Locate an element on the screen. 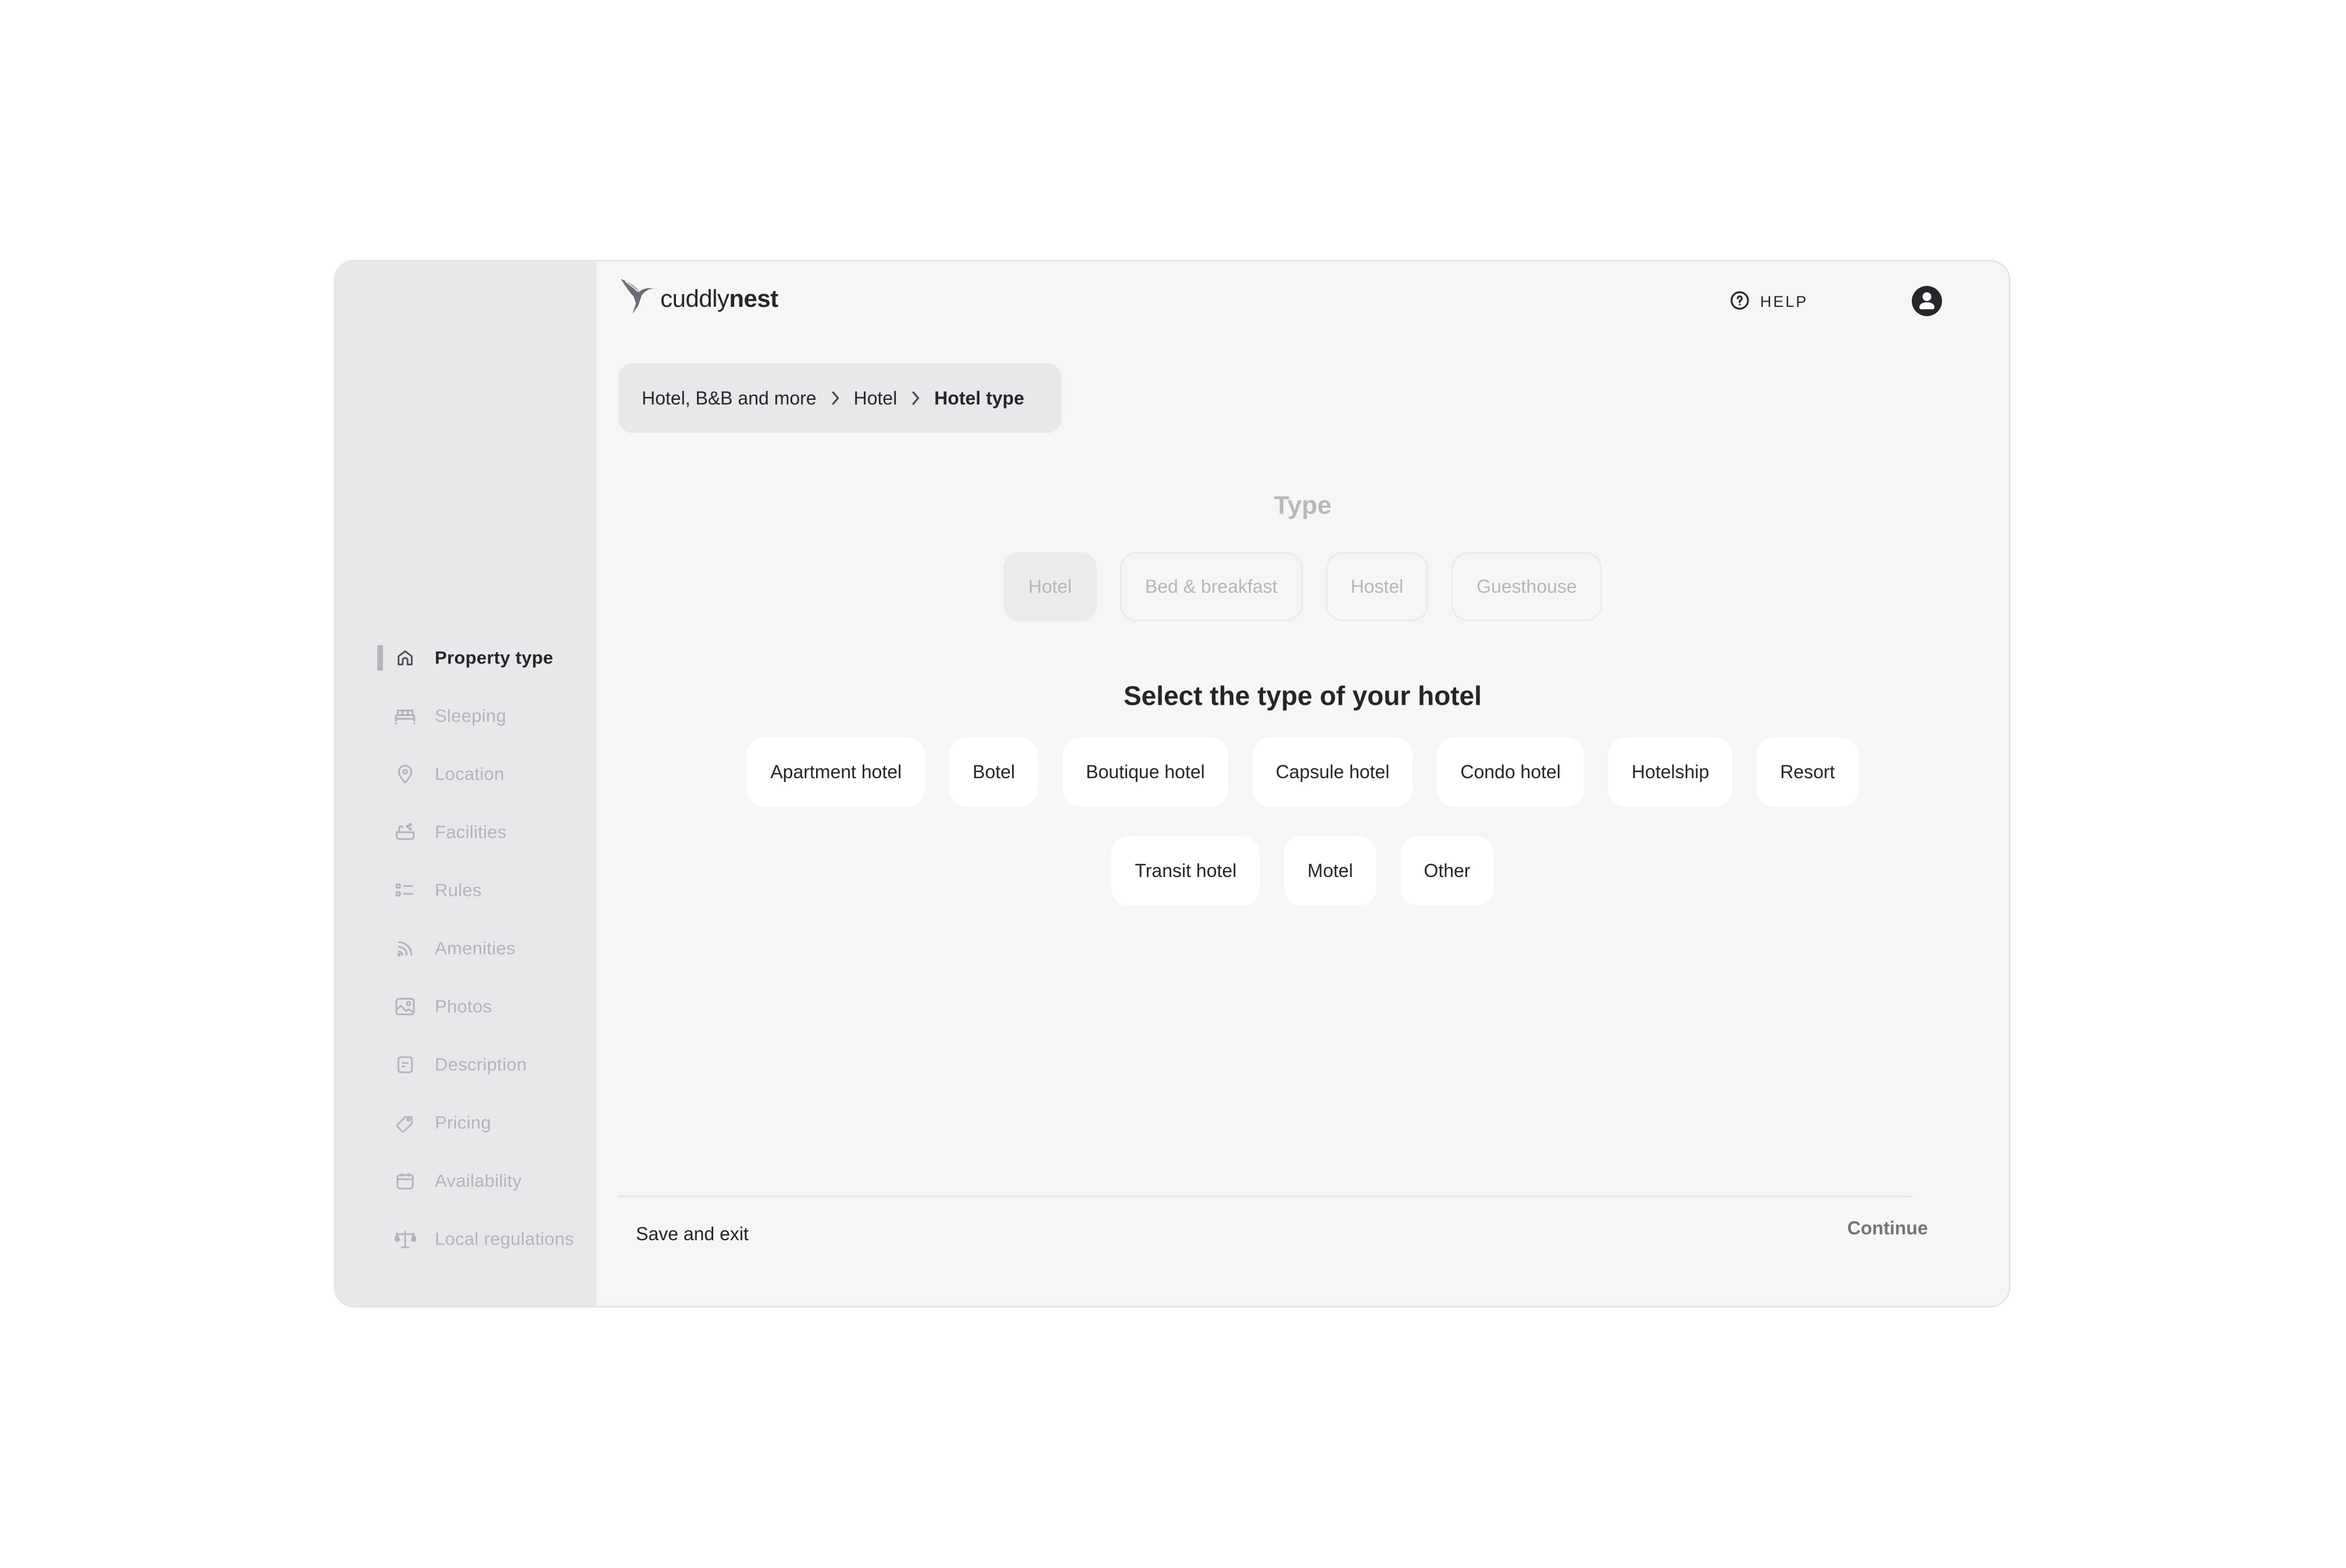 This screenshot has width=2346, height=1568. sidebar-item-local-regulations: Local regulations is located at coordinates (465, 1239).